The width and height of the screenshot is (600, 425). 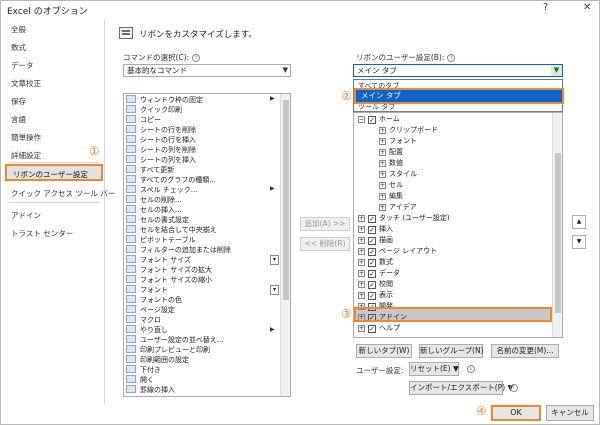 What do you see at coordinates (325, 224) in the screenshot?
I see `add-button: 追加(A) >>` at bounding box center [325, 224].